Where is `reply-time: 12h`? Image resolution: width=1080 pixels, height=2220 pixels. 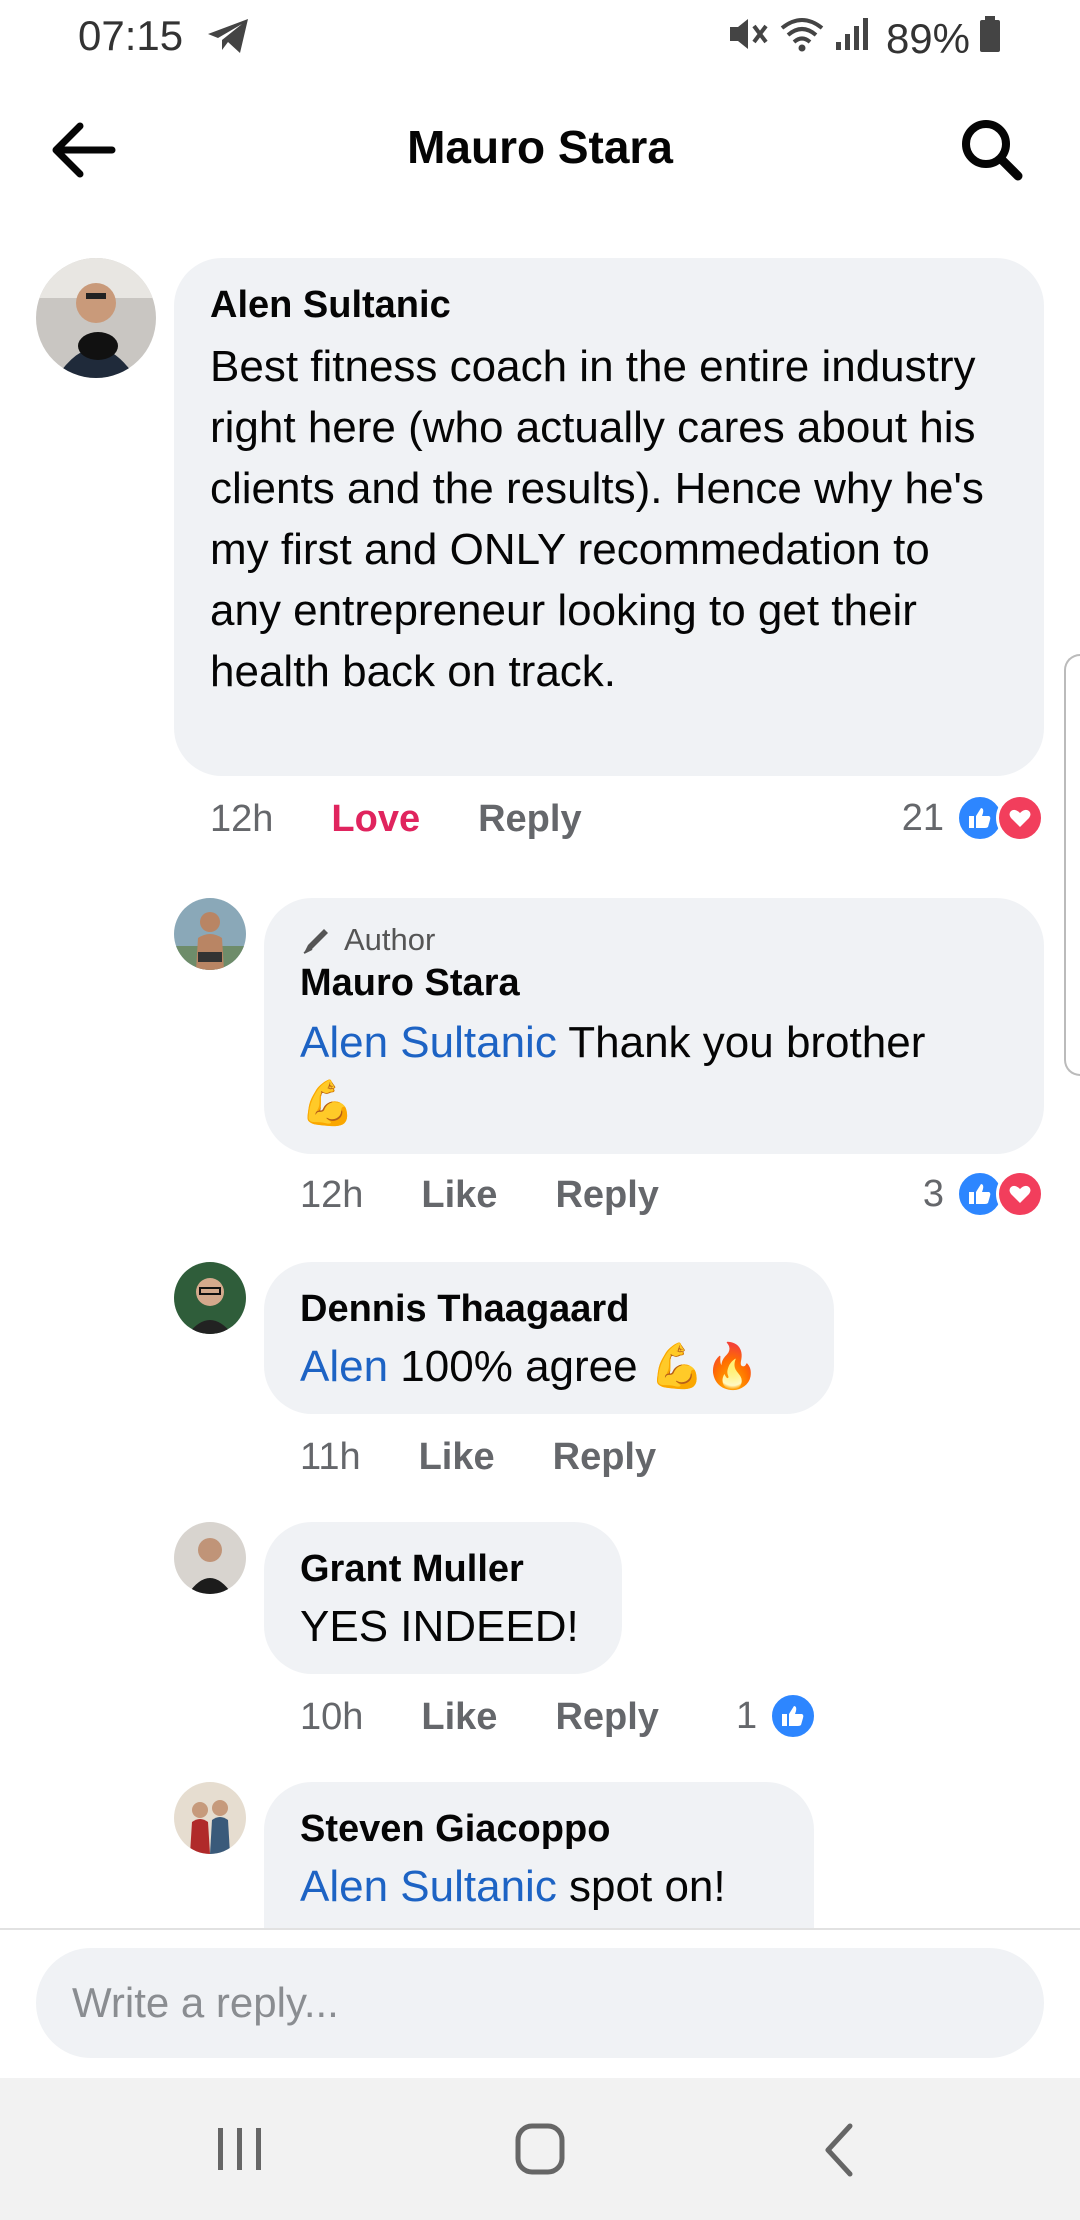 reply-time: 12h is located at coordinates (332, 1195).